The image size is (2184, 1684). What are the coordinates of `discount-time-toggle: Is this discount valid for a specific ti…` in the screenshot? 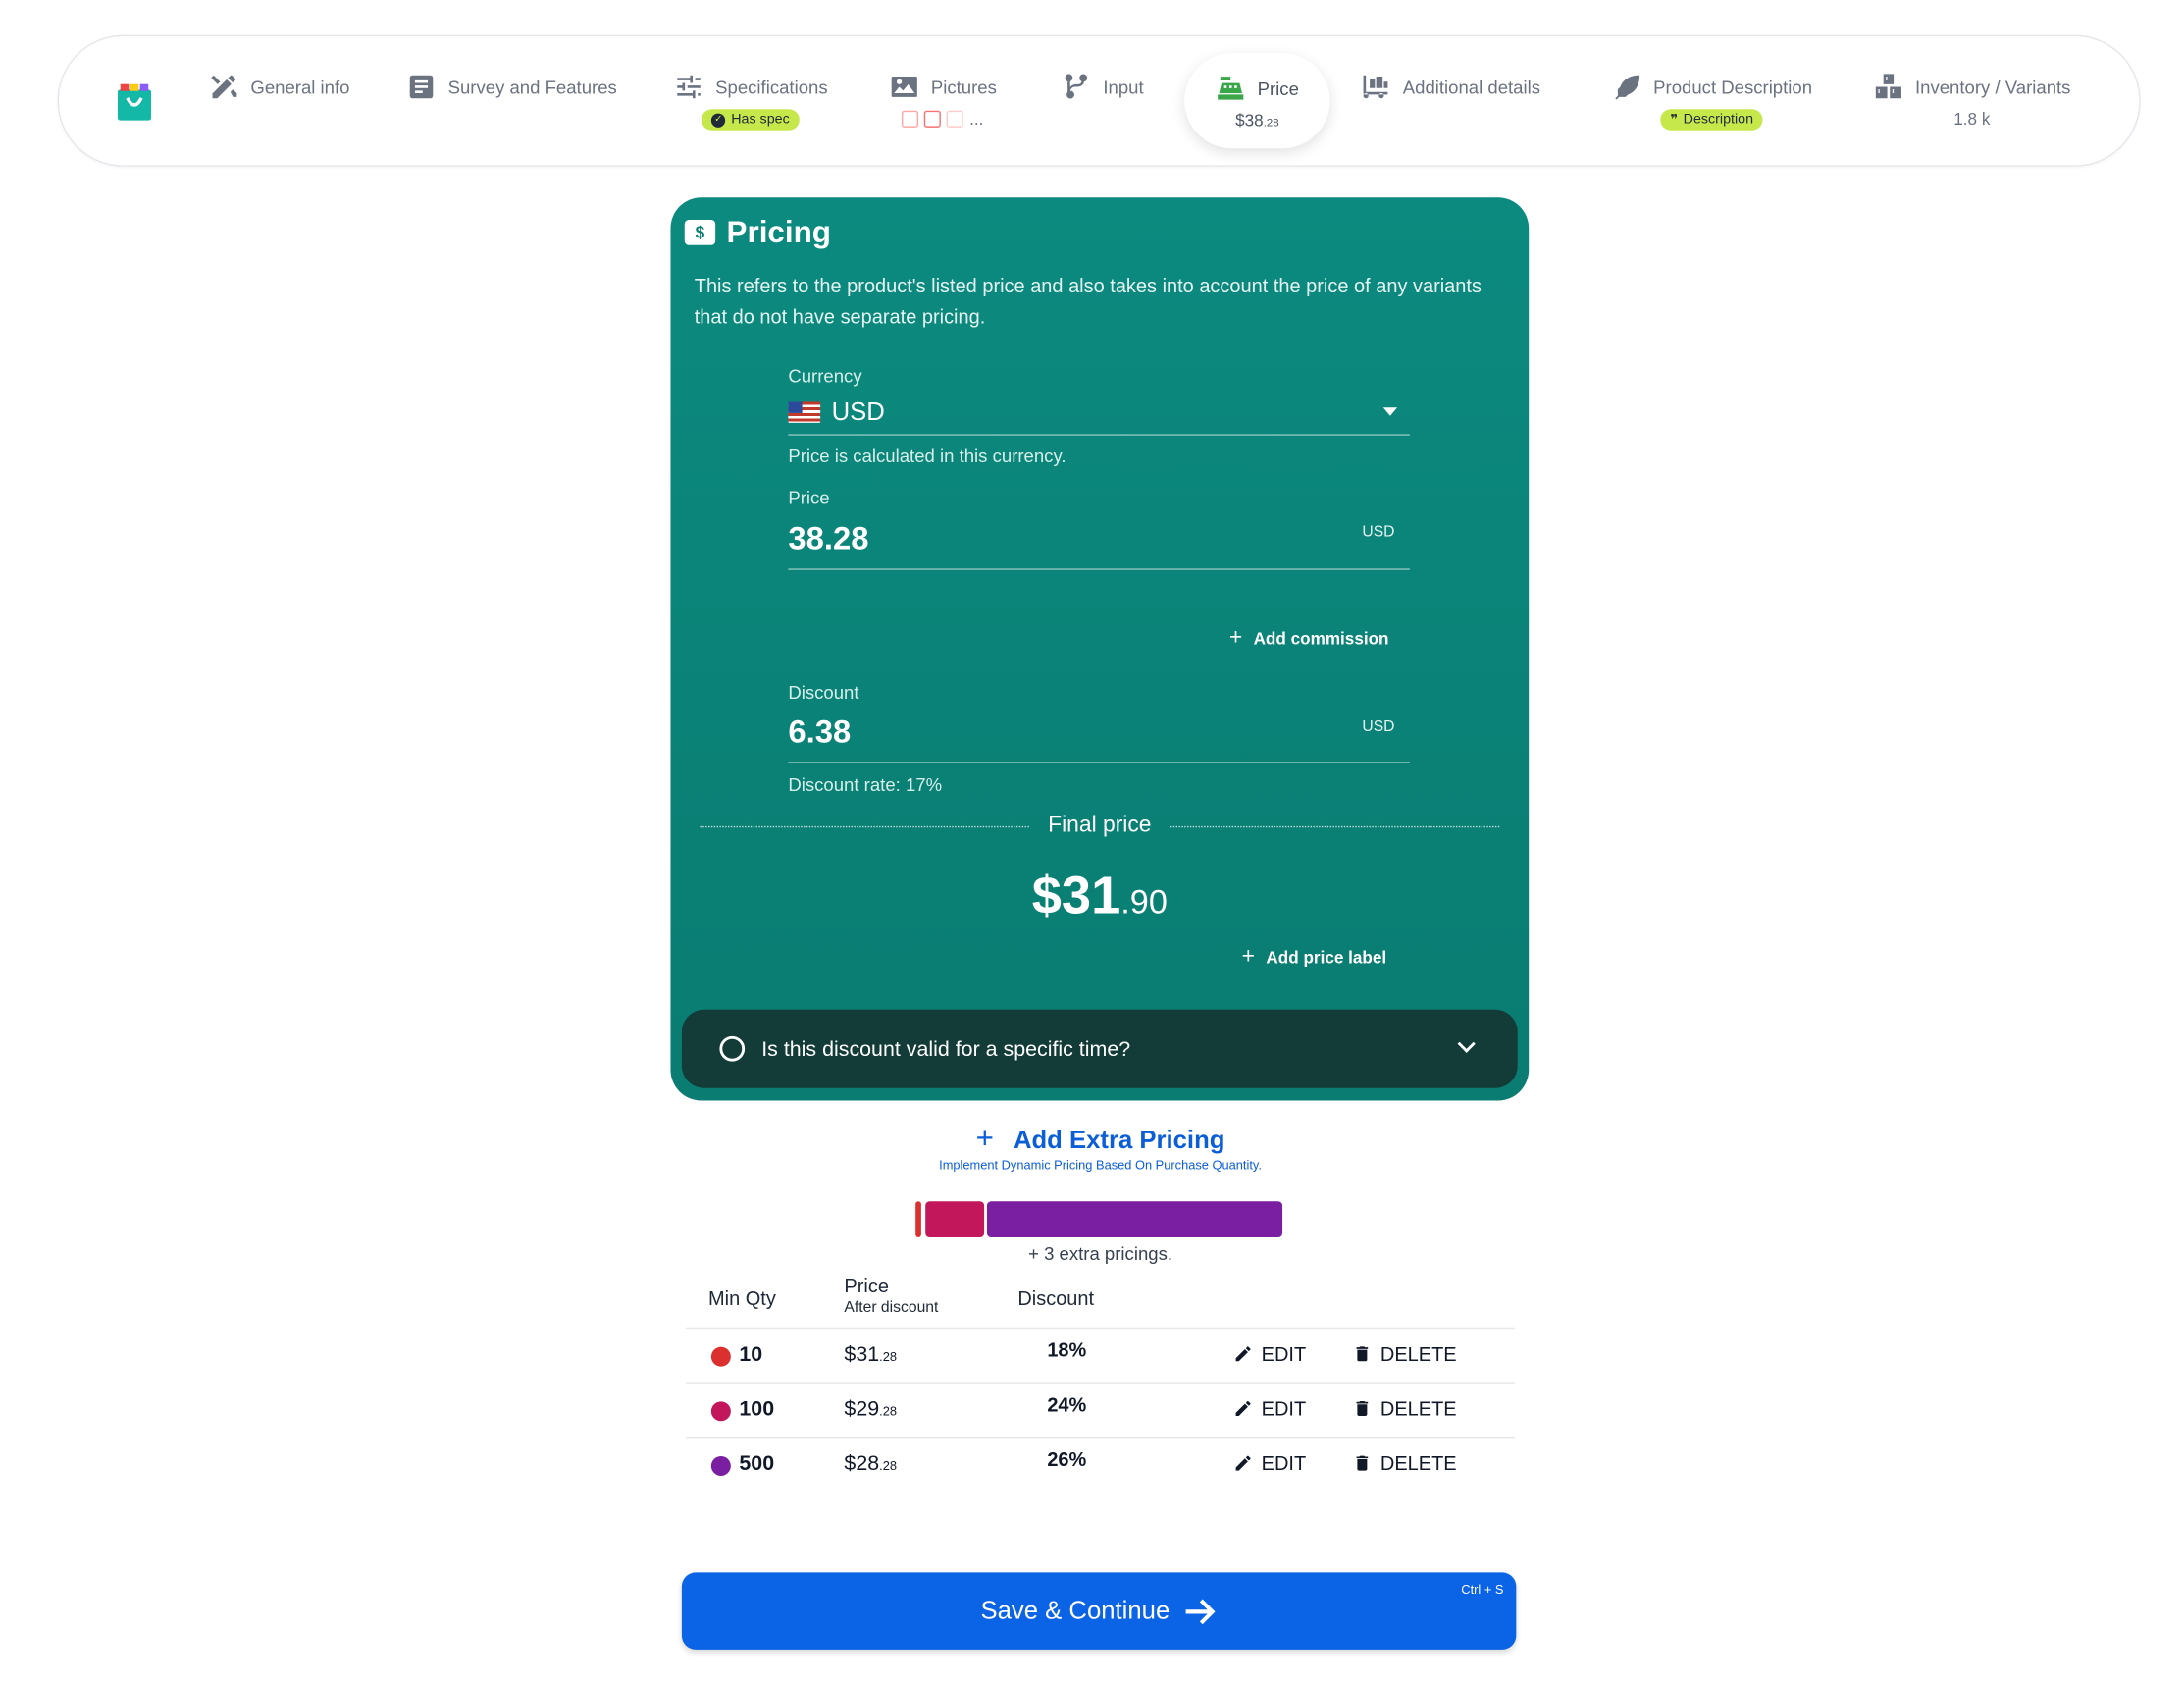 It's located at (1099, 1048).